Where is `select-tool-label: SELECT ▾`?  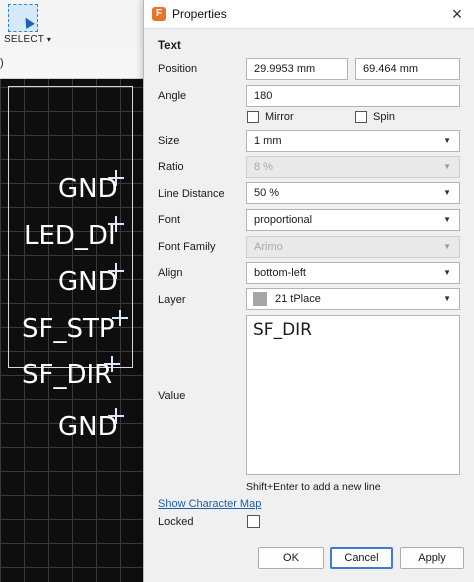 select-tool-label: SELECT ▾ is located at coordinates (27, 39).